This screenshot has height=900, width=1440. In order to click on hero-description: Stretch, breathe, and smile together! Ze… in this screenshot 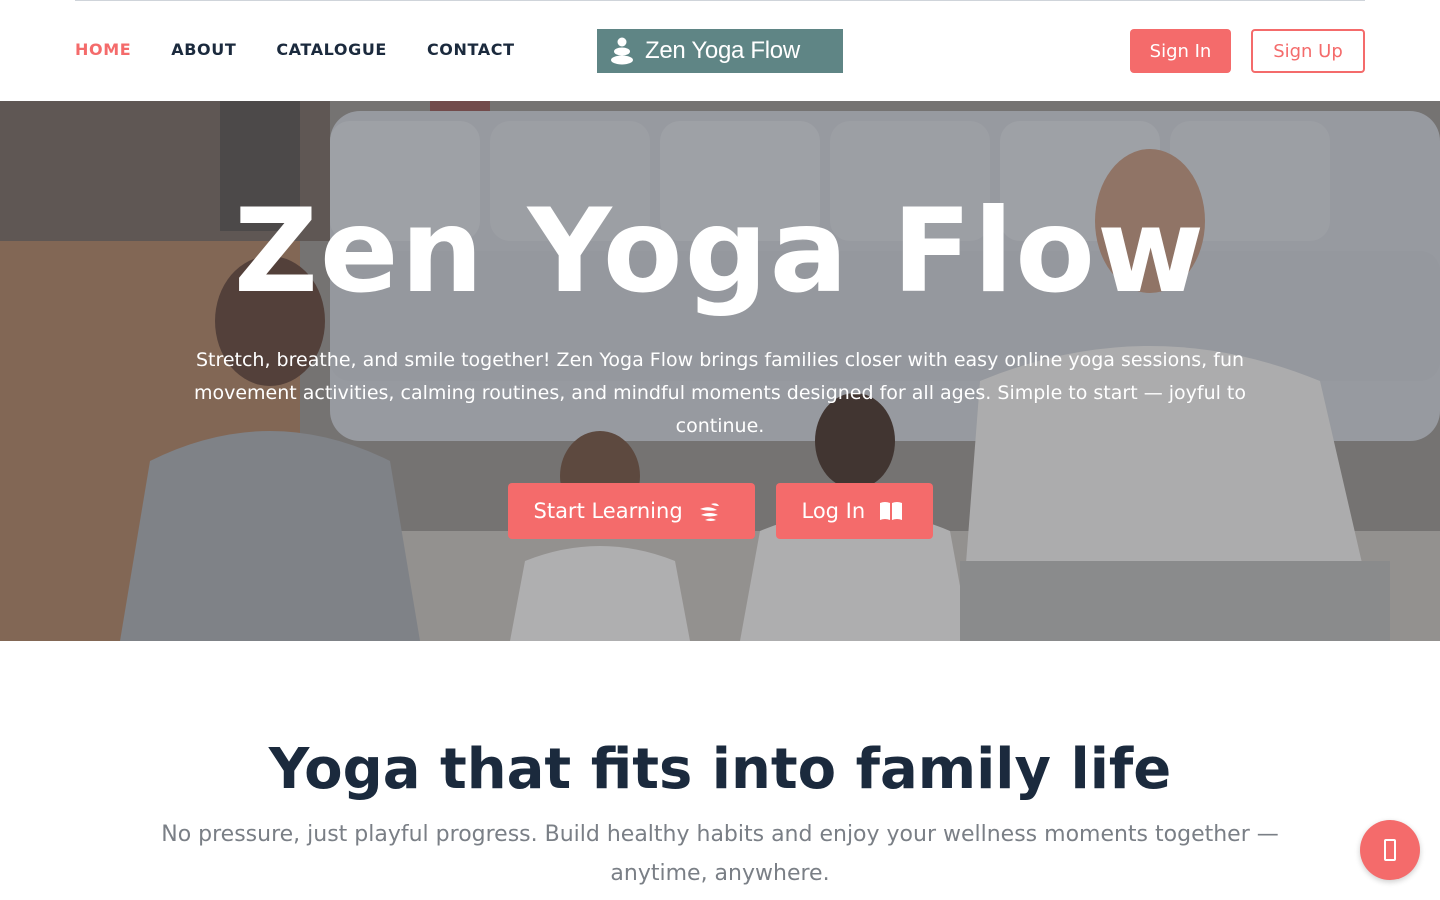, I will do `click(720, 393)`.